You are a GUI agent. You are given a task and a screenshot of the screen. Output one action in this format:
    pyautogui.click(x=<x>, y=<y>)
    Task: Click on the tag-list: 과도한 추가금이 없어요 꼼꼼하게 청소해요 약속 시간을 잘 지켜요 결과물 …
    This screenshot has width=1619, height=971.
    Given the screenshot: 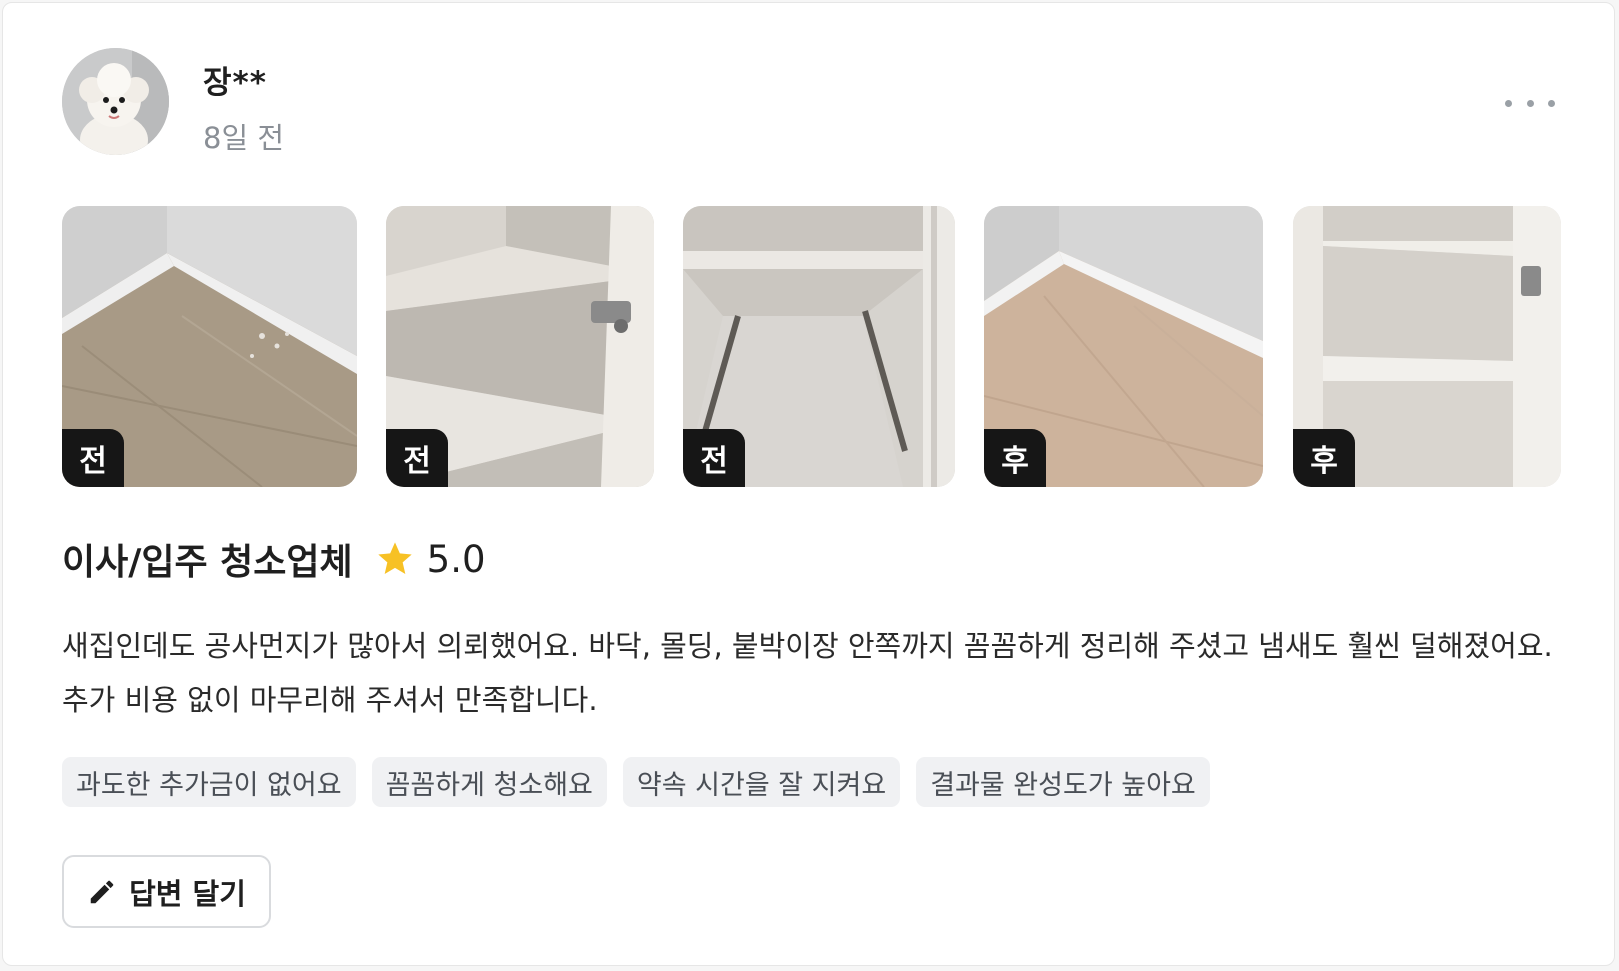 What is the action you would take?
    pyautogui.click(x=636, y=782)
    